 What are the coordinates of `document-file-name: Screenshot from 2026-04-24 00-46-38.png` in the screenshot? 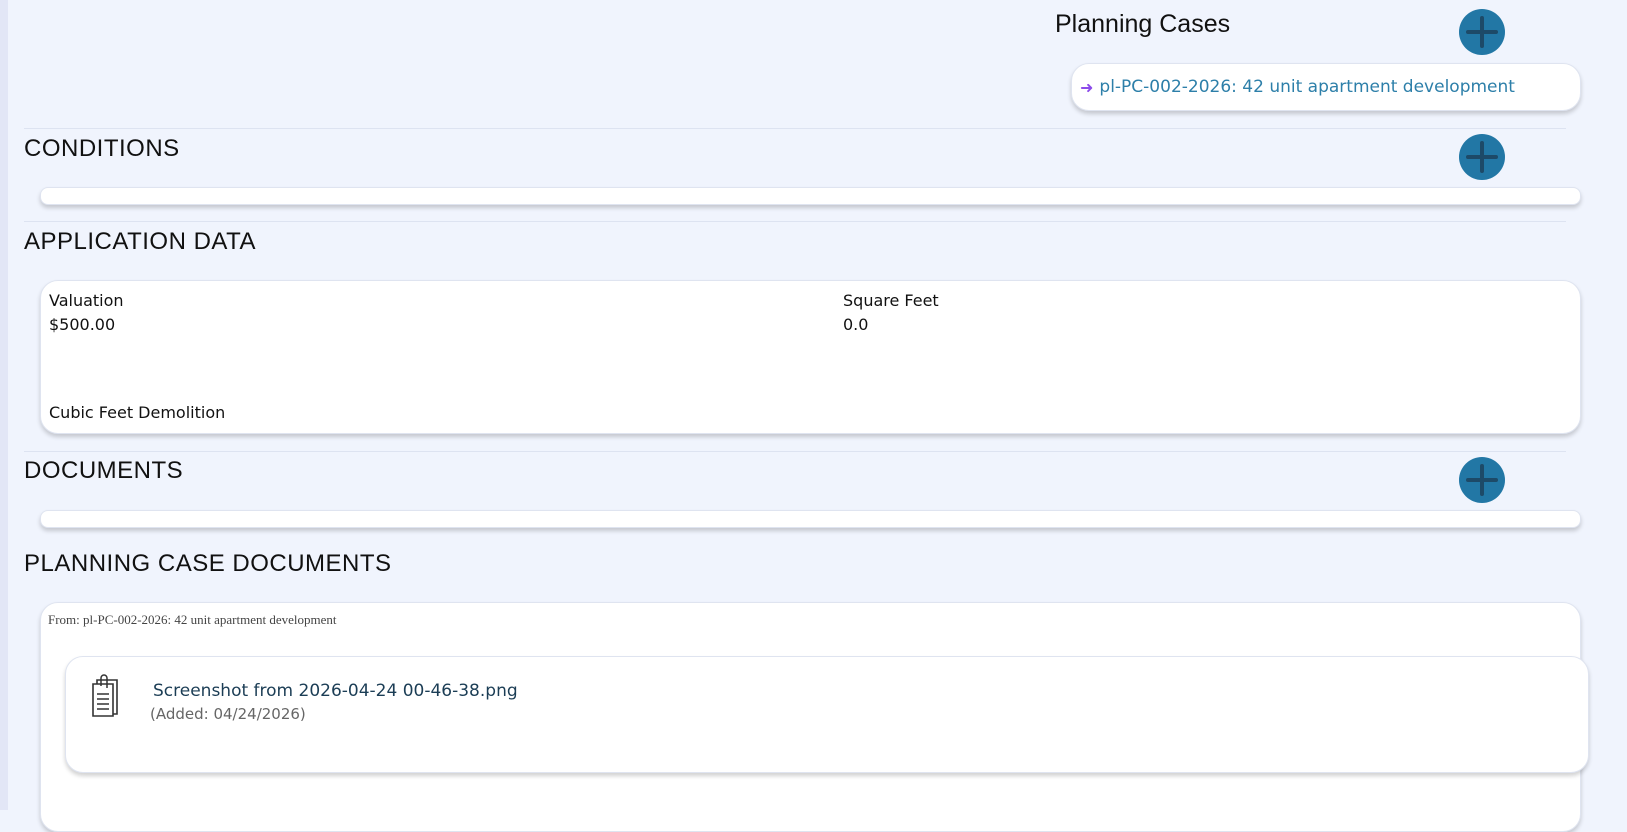 It's located at (335, 691).